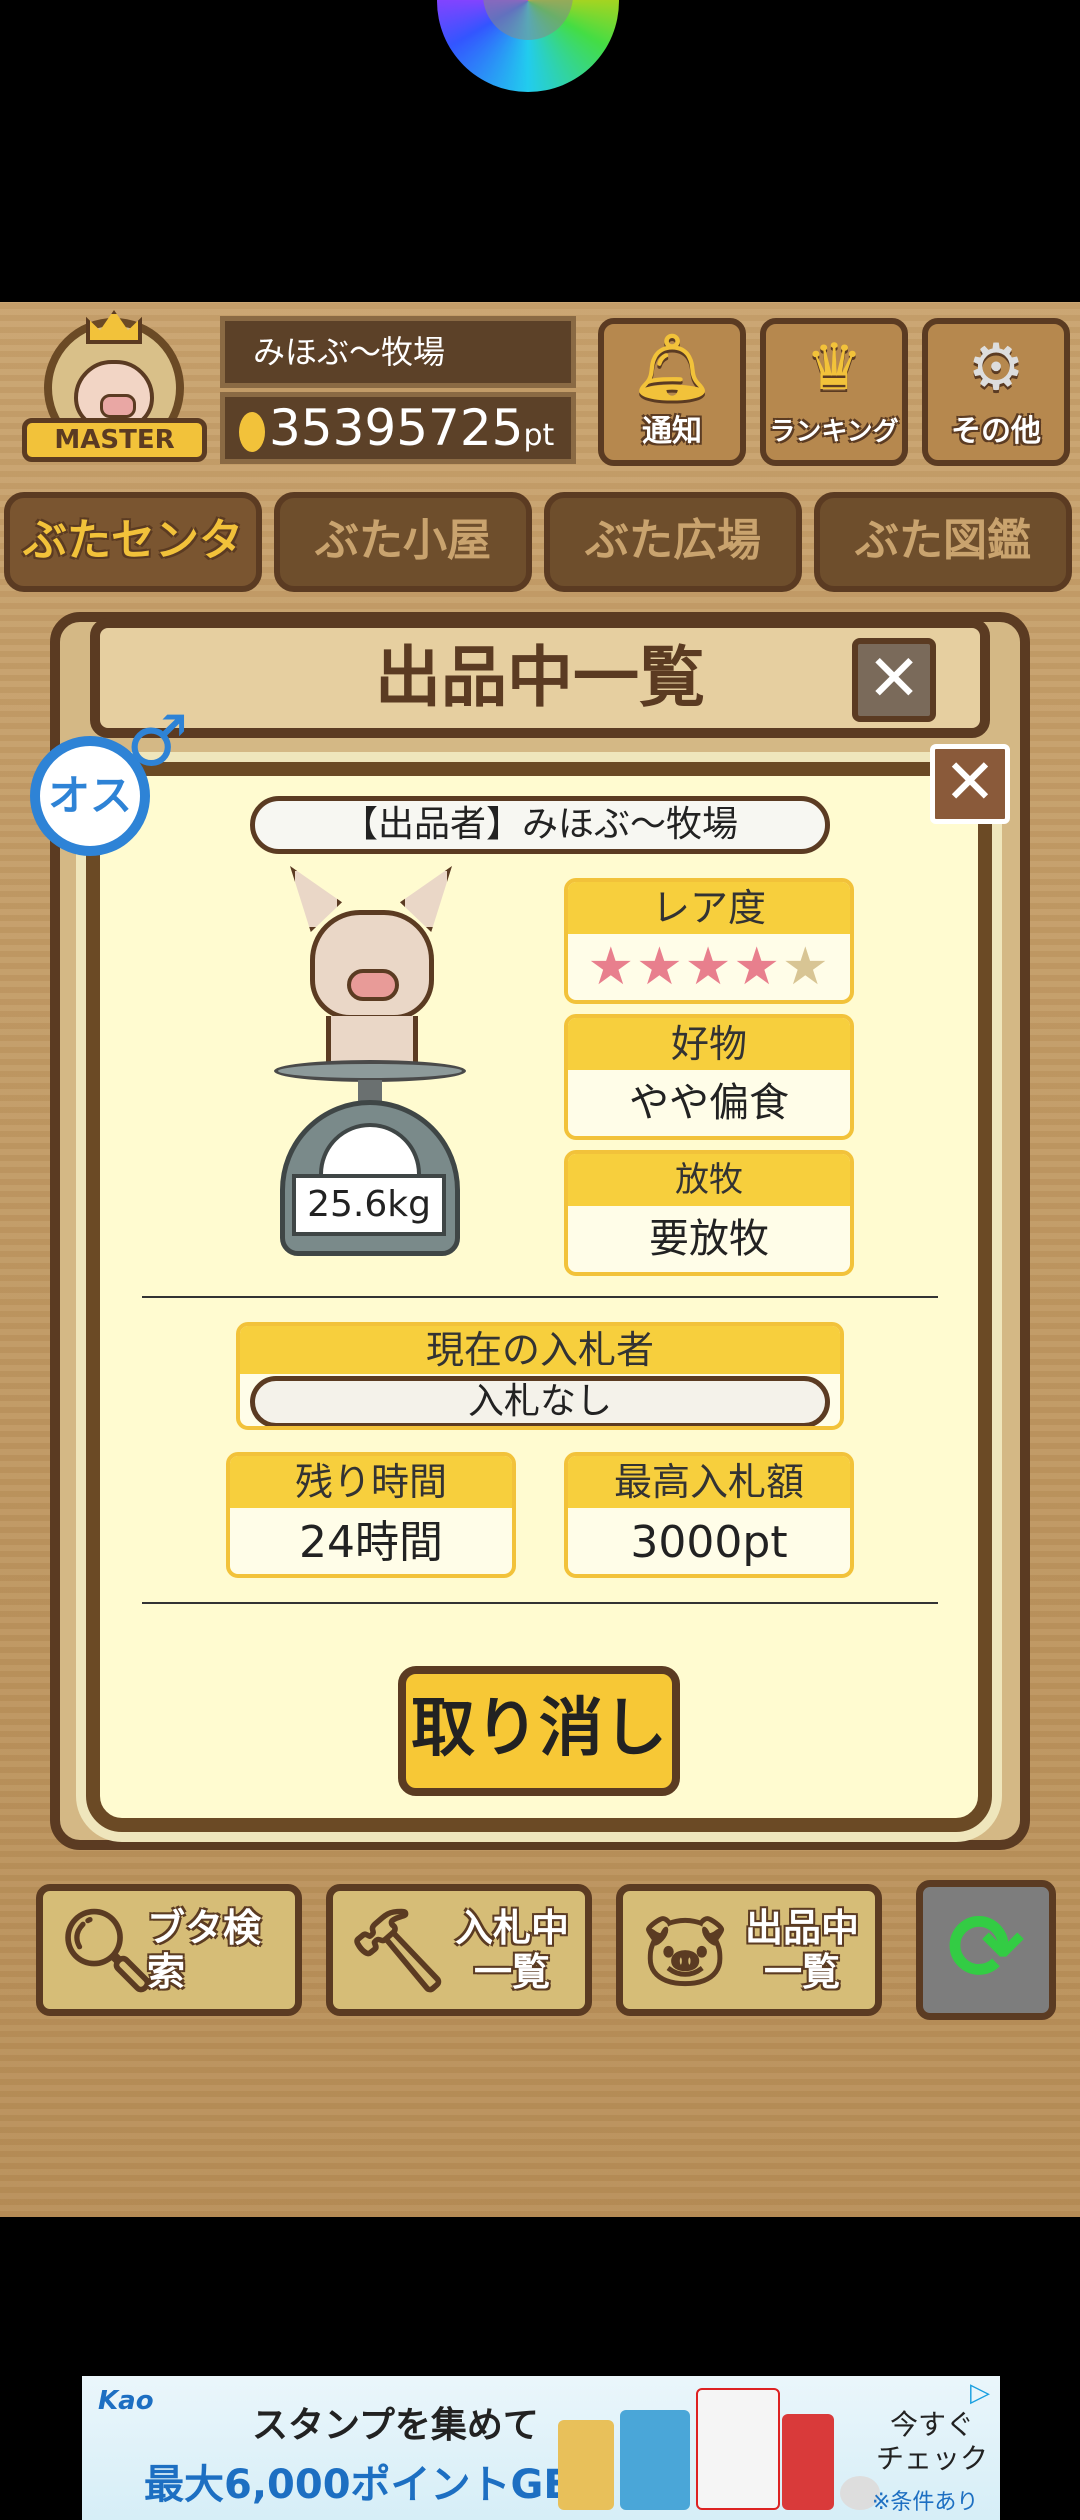  Describe the element at coordinates (398, 352) in the screenshot. I see `farm-name: みほぶ〜牧場` at that location.